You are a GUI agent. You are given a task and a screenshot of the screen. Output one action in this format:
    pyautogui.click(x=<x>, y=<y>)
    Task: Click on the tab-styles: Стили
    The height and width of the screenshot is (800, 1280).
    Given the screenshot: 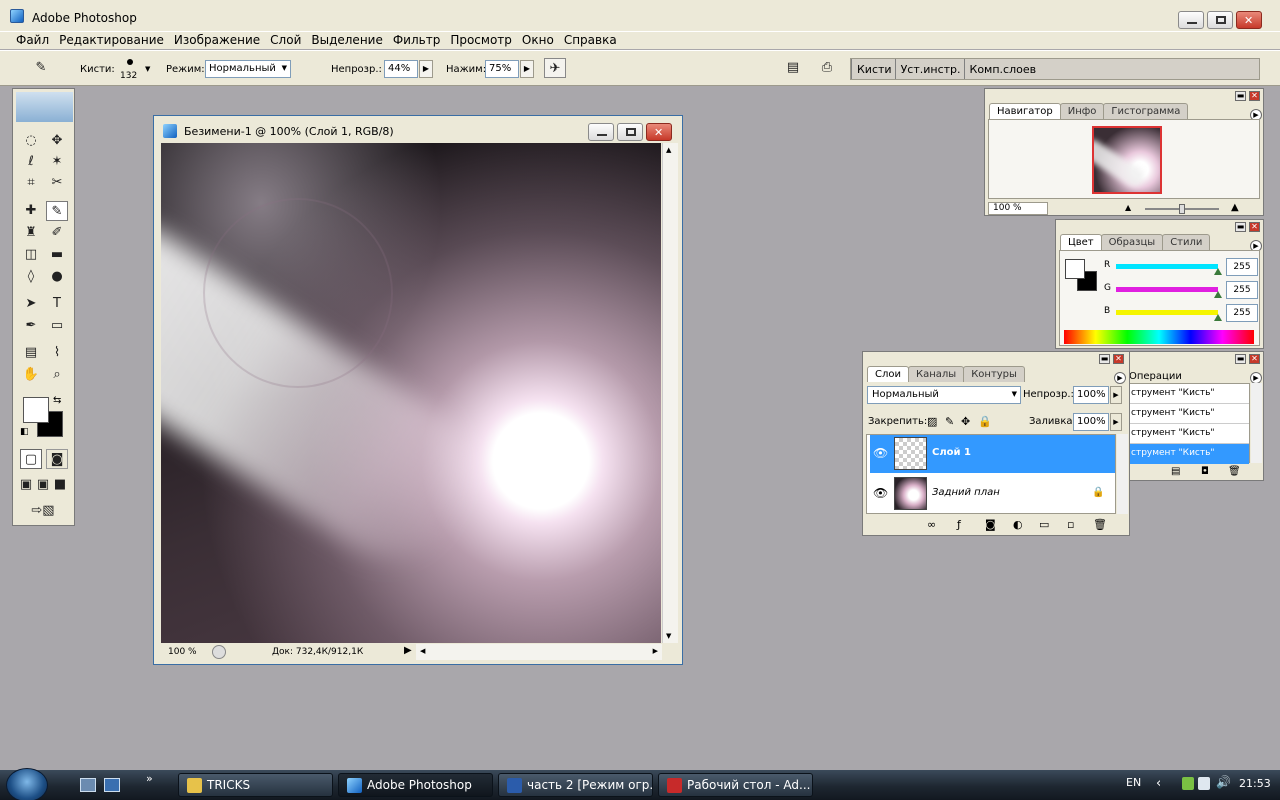 What is the action you would take?
    pyautogui.click(x=1186, y=242)
    